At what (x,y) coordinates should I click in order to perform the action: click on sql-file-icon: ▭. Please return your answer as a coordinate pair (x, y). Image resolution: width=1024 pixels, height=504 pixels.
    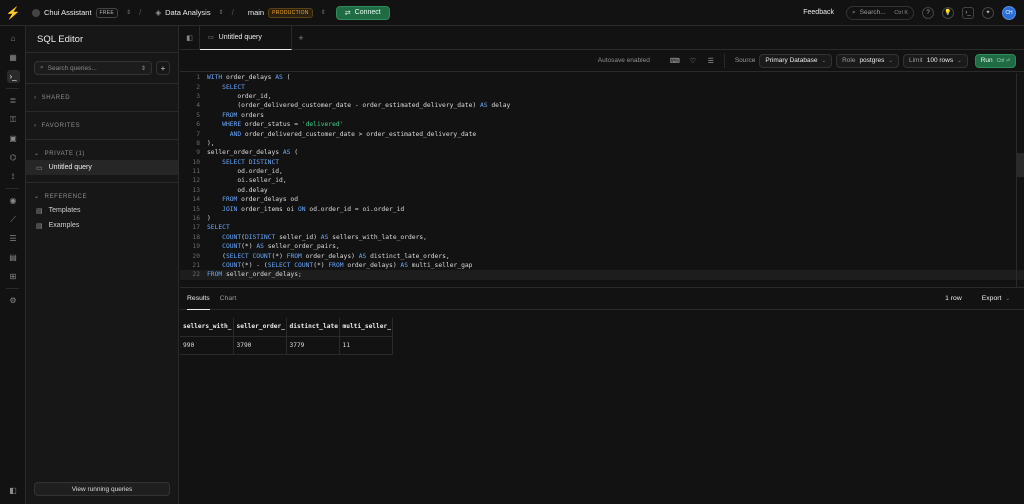
    Looking at the image, I should click on (211, 37).